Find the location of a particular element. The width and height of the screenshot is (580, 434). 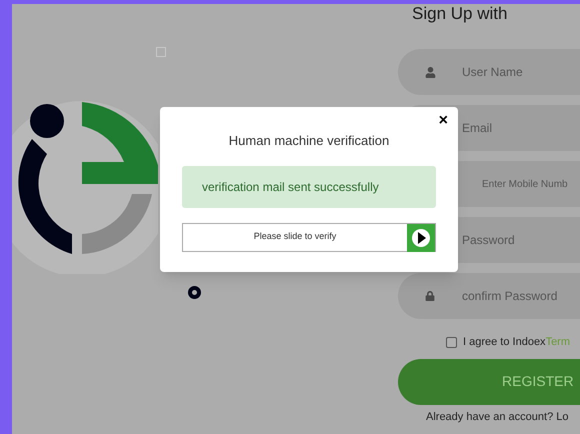

placeholder-text: Password is located at coordinates (488, 240).